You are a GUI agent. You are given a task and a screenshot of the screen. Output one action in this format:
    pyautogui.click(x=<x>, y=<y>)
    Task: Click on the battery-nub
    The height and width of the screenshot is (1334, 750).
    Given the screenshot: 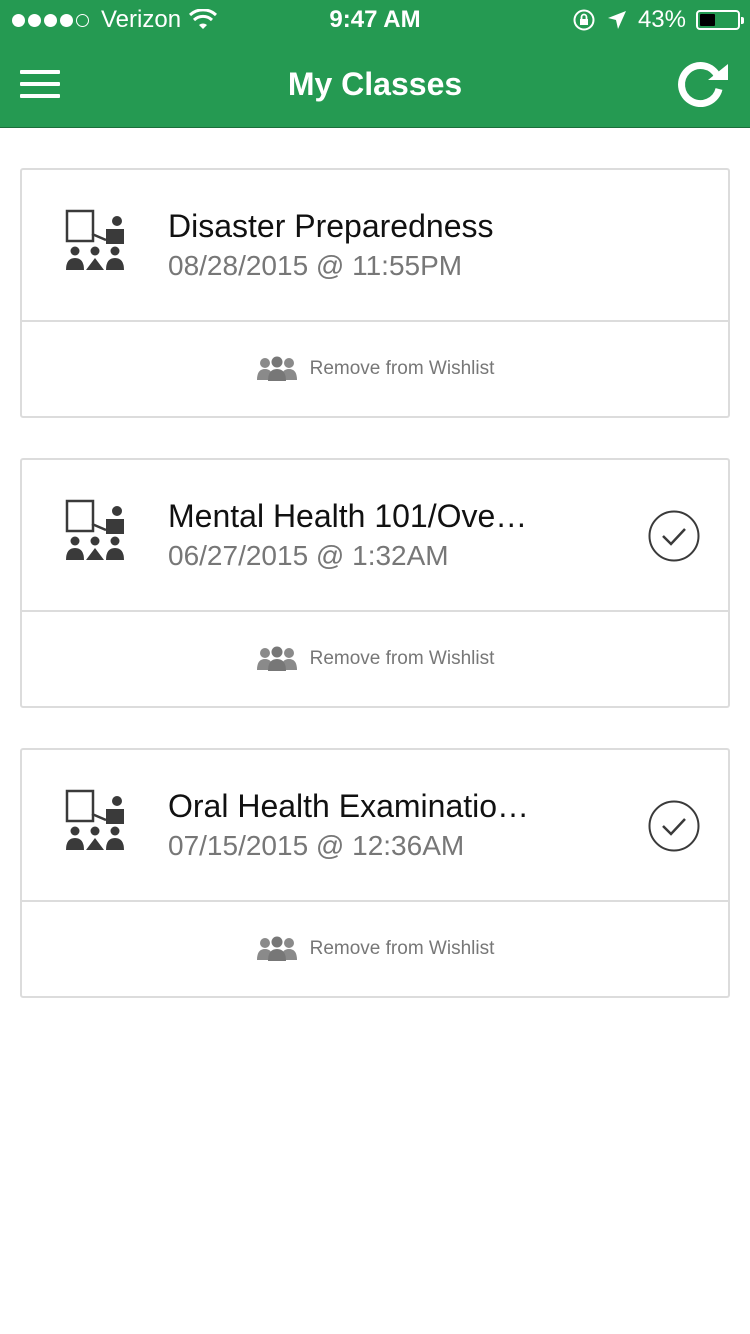 What is the action you would take?
    pyautogui.click(x=742, y=20)
    